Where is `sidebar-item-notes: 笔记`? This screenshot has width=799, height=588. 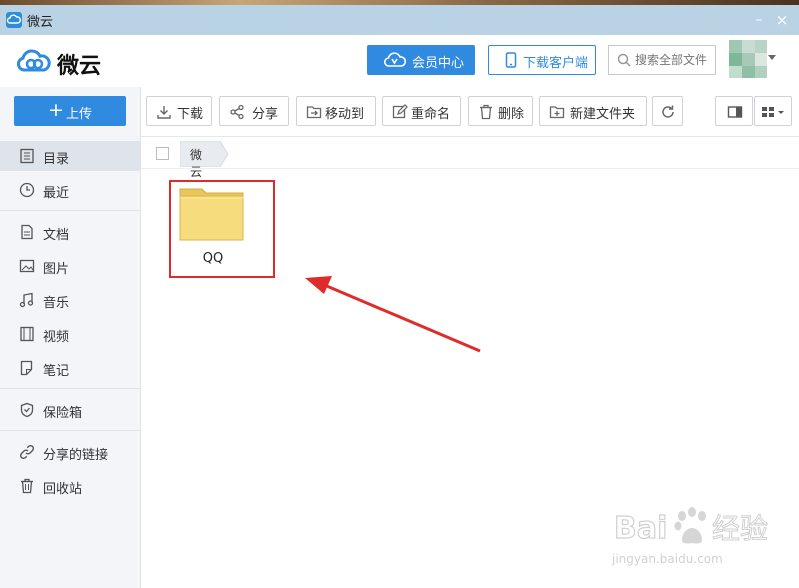 sidebar-item-notes: 笔记 is located at coordinates (70, 368).